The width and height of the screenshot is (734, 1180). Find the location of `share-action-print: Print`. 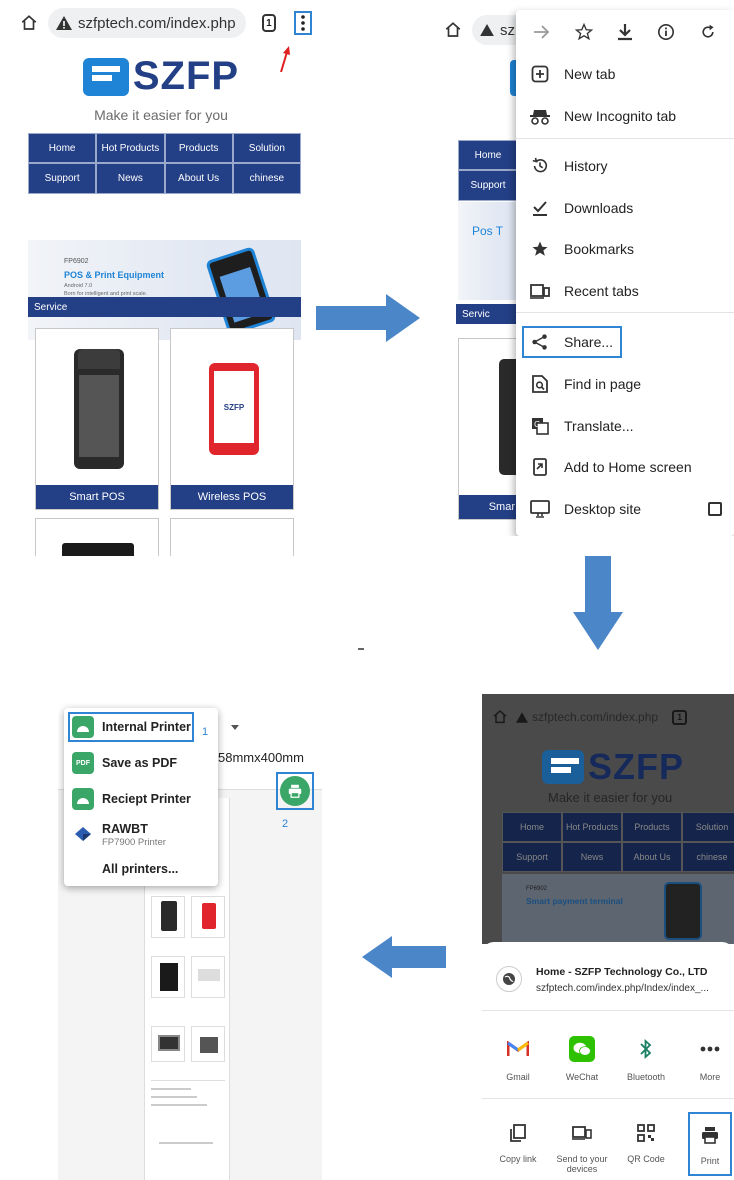

share-action-print: Print is located at coordinates (710, 1144).